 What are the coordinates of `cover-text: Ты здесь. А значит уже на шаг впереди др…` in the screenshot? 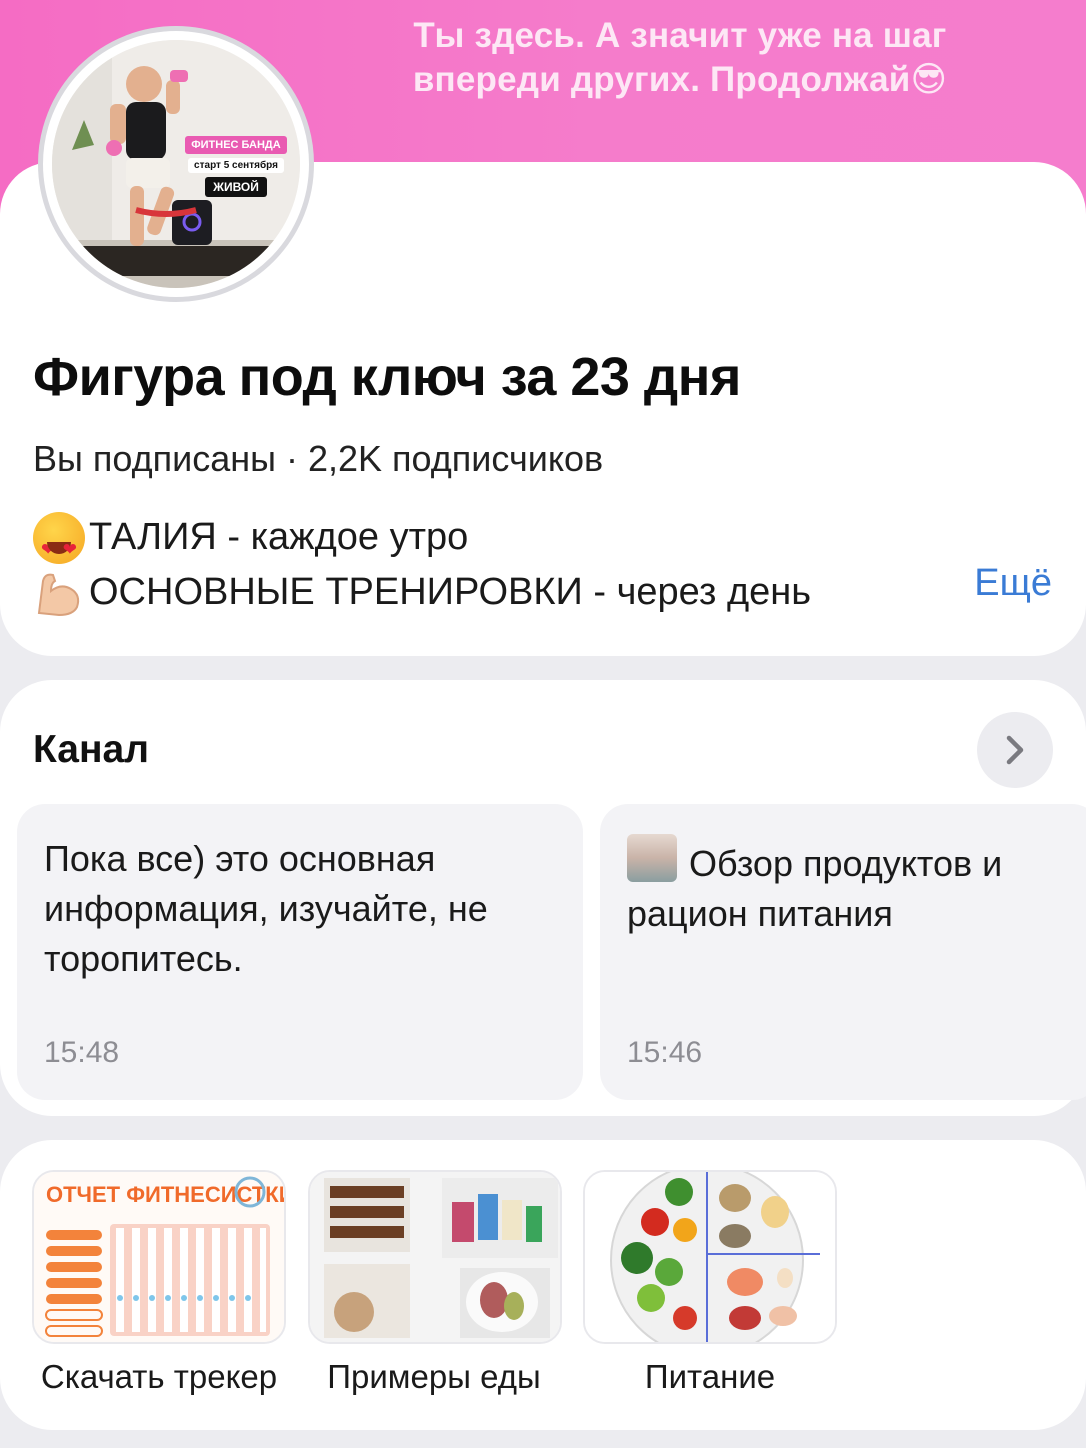 It's located at (680, 58).